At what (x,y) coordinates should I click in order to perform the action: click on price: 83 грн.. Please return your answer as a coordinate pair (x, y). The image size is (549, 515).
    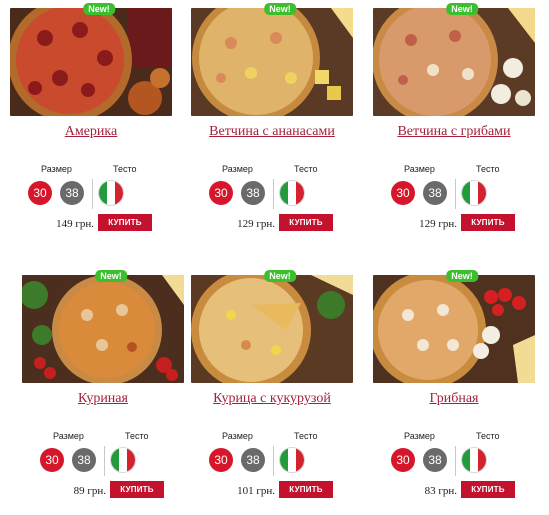
    Looking at the image, I should click on (440, 491).